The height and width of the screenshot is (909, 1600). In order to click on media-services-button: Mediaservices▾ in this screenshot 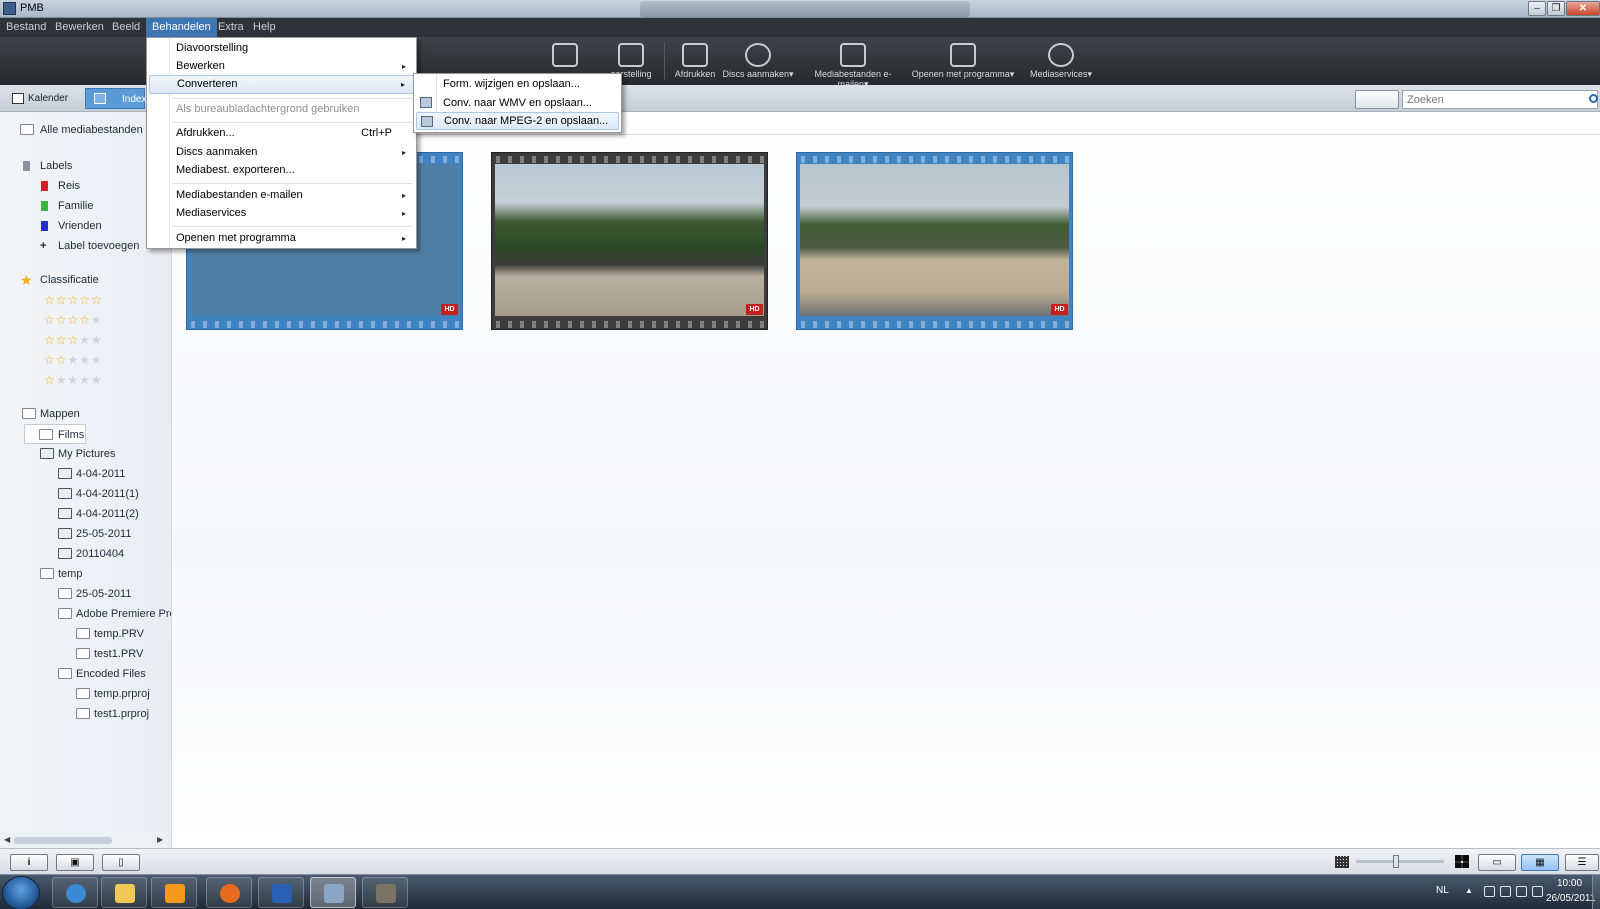, I will do `click(1061, 61)`.